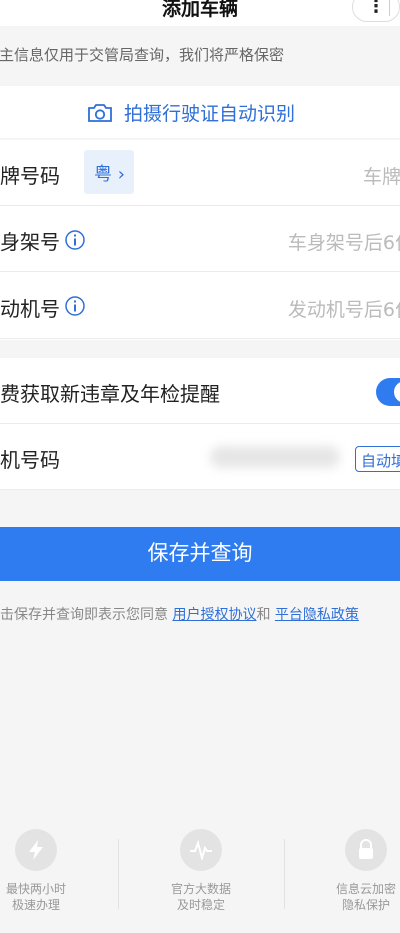 The image size is (400, 933). I want to click on engine-info-icon, so click(75, 306).